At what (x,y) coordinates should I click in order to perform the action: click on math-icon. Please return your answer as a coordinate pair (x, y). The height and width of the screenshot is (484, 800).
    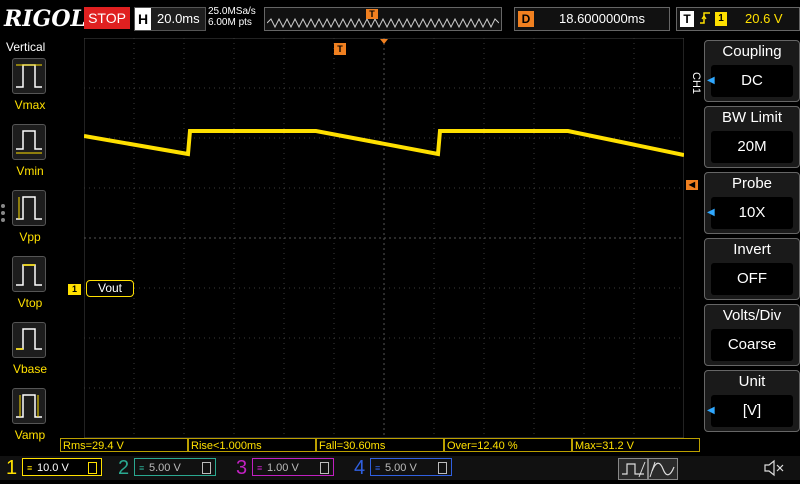
    Looking at the image, I should click on (634, 469).